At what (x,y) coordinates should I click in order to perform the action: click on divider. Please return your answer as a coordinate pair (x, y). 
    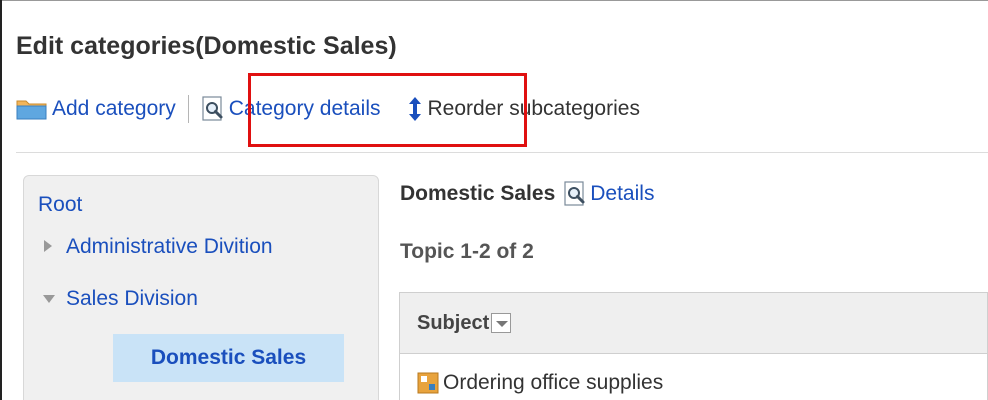
    Looking at the image, I should click on (502, 152).